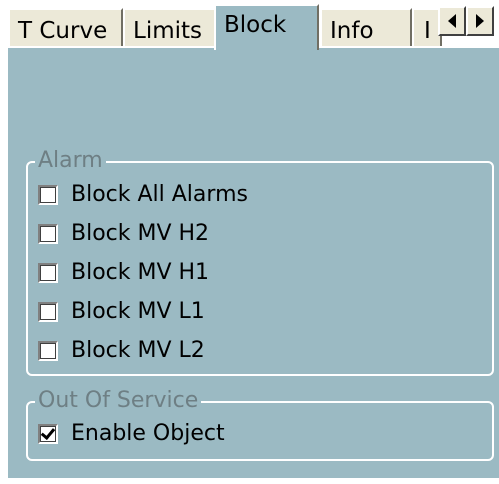 This screenshot has width=499, height=484. I want to click on tab-limits-label: Limits, so click(167, 31).